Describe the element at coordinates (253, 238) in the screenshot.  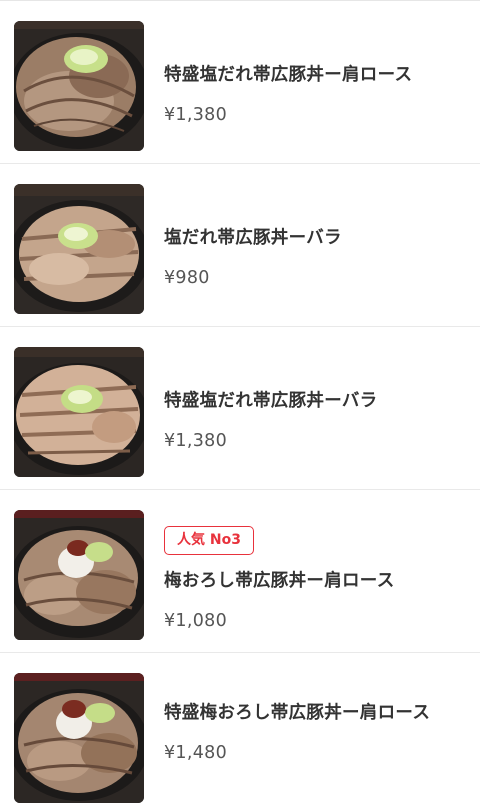
I see `menu-item-name: 塩だれ帯広豚丼ーバラ` at that location.